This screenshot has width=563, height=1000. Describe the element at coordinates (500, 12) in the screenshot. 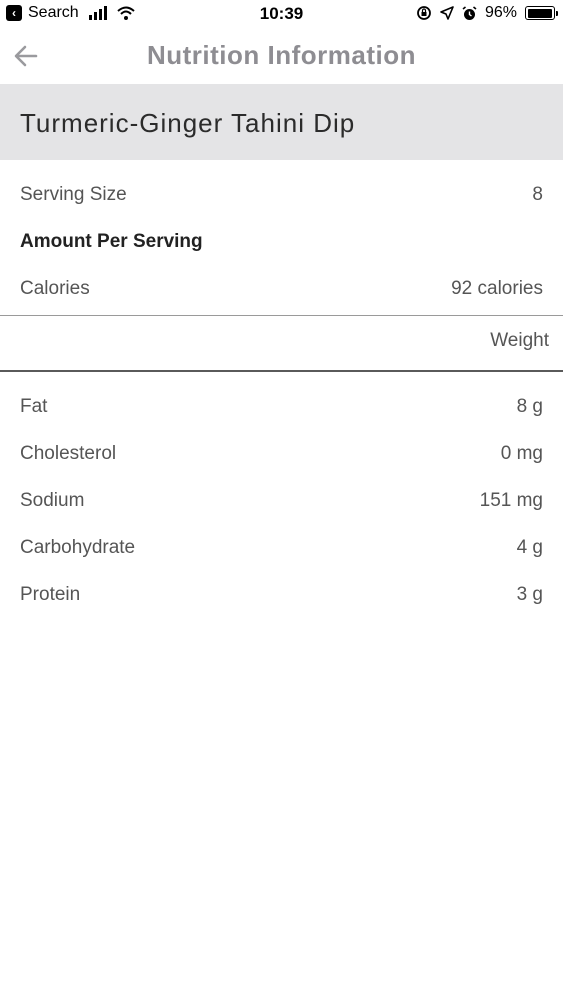

I see `battery-percent: 96%` at that location.